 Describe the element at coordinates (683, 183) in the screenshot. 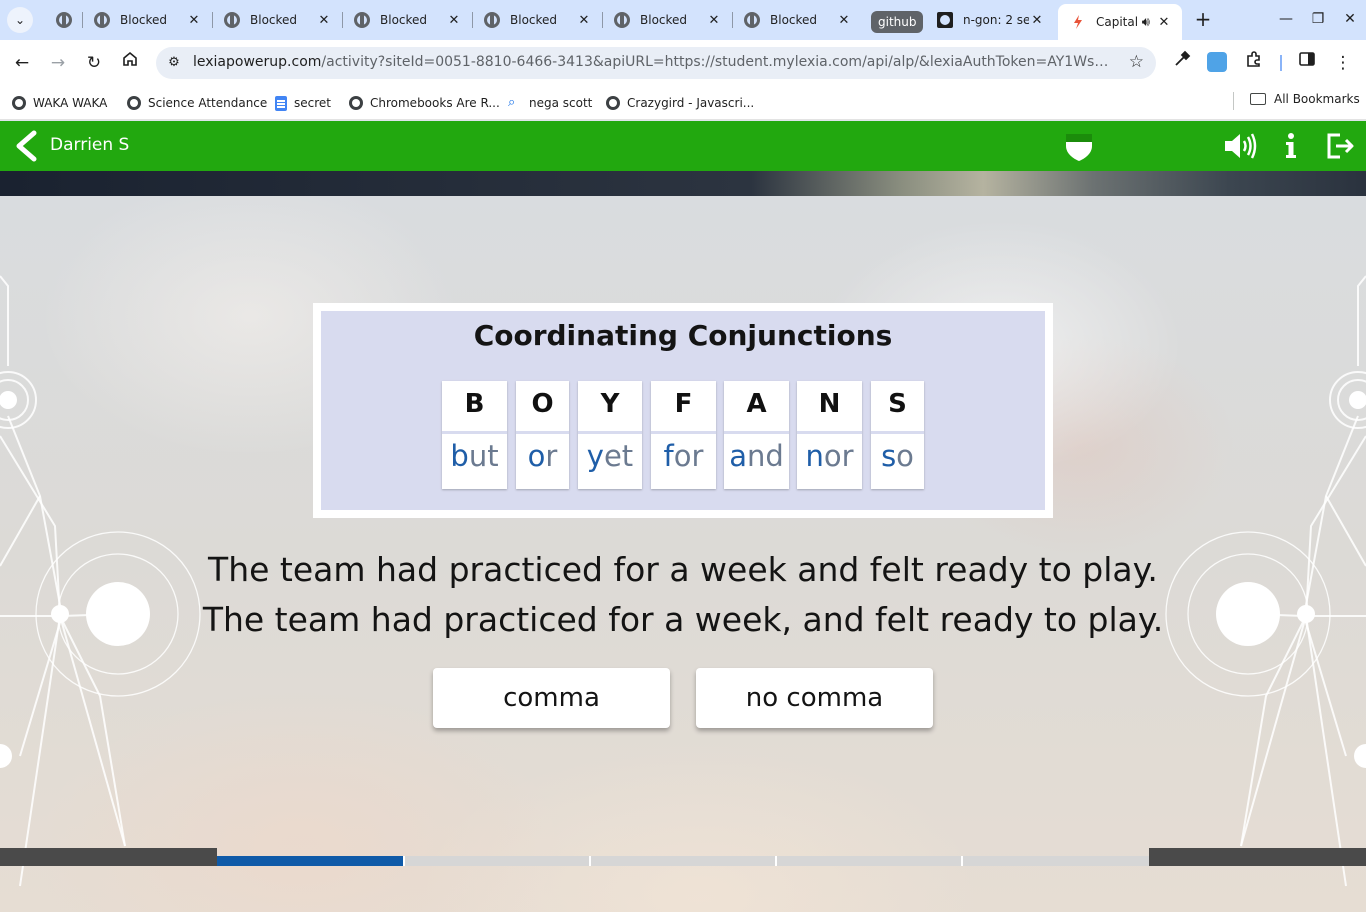

I see `app-banner-strip` at that location.